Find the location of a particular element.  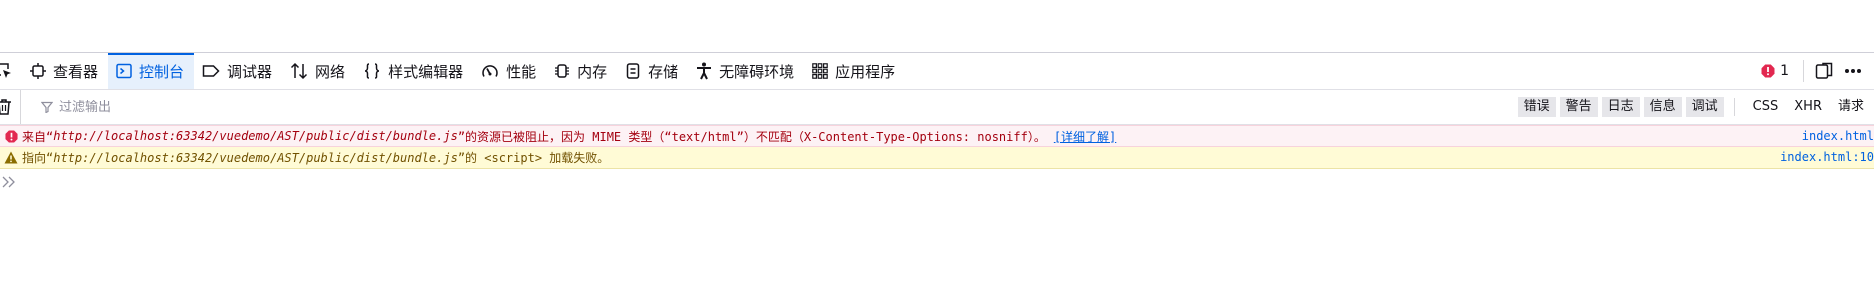

error-count-badge: 1 is located at coordinates (1782, 71).